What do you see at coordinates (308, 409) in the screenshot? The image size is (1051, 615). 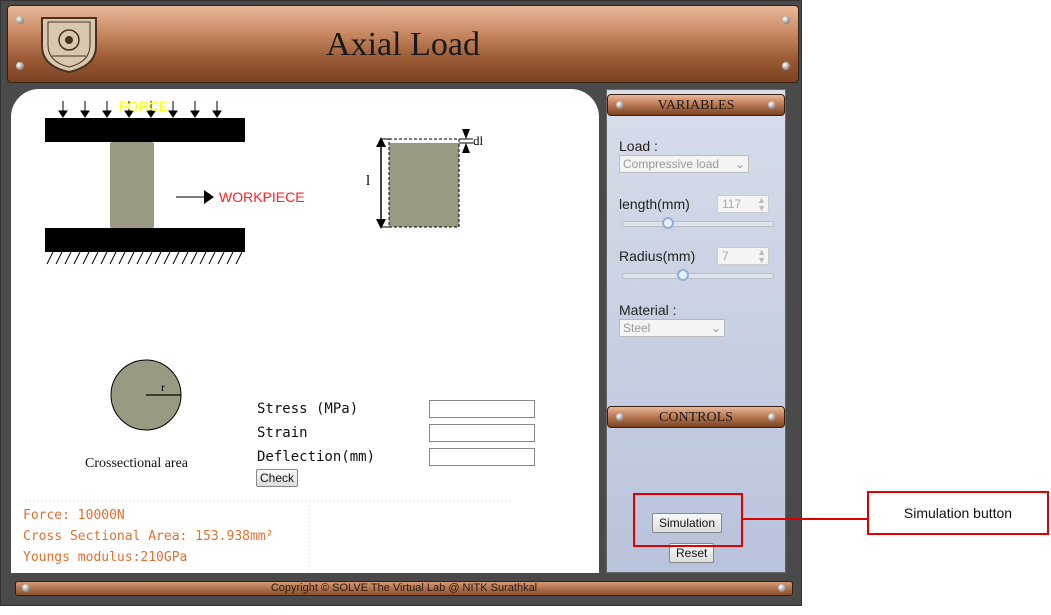 I see `stress-label: Stress (MPa)` at bounding box center [308, 409].